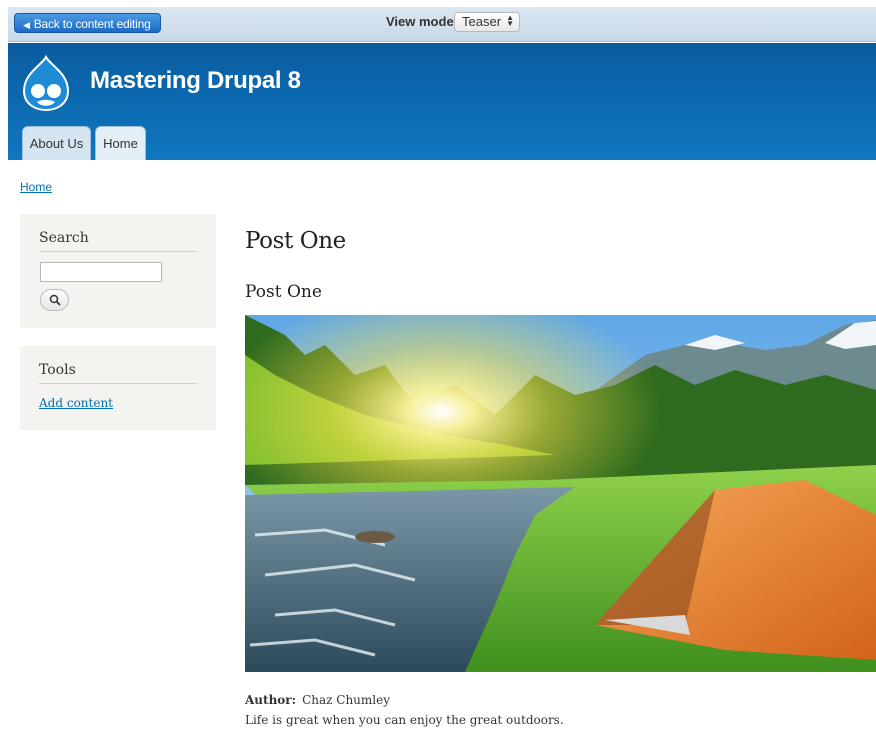 The width and height of the screenshot is (876, 730). What do you see at coordinates (46, 83) in the screenshot?
I see `drupal-logo-icon` at bounding box center [46, 83].